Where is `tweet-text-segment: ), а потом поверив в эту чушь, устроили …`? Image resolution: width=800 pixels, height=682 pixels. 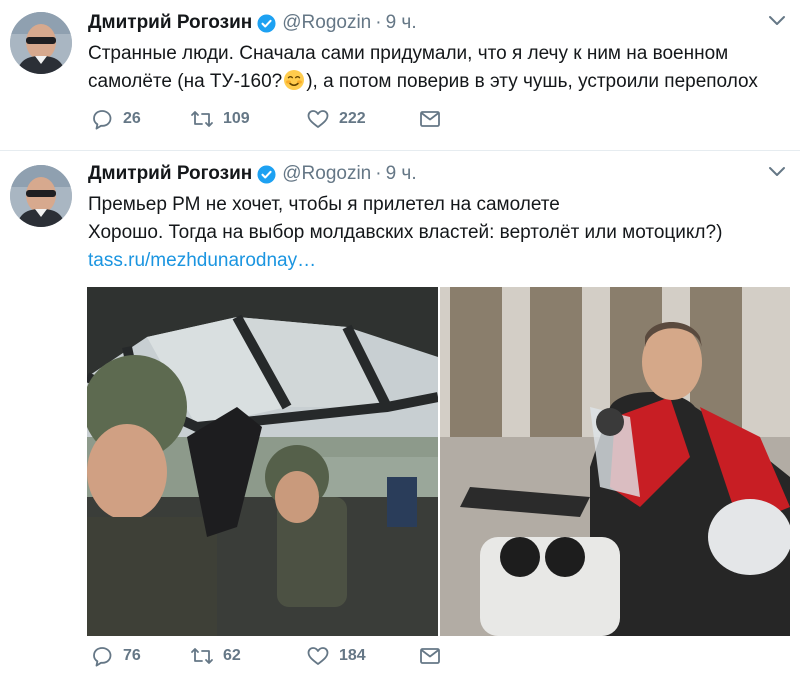
tweet-text-segment: ), а потом поверив в эту чушь, устроили … is located at coordinates (532, 81).